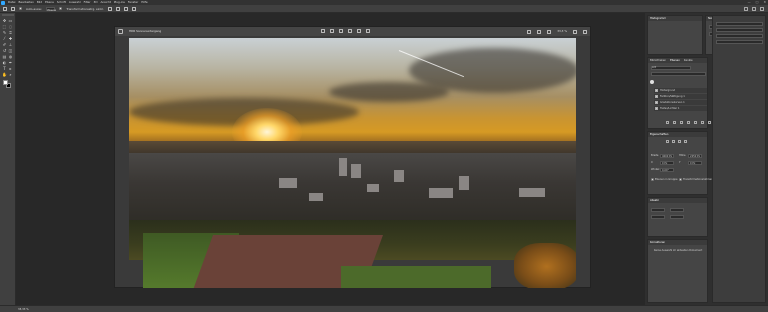 The width and height of the screenshot is (768, 312). What do you see at coordinates (685, 141) in the screenshot?
I see `align-top-icon` at bounding box center [685, 141].